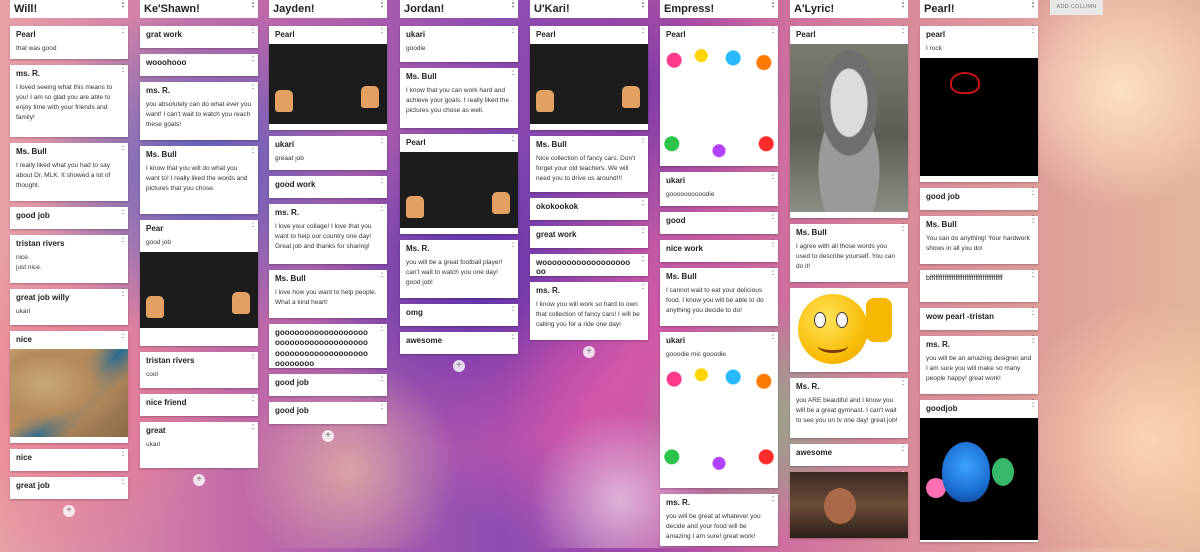 This screenshot has height=552, width=1200. I want to click on post-card: ⋮ grat work, so click(199, 36).